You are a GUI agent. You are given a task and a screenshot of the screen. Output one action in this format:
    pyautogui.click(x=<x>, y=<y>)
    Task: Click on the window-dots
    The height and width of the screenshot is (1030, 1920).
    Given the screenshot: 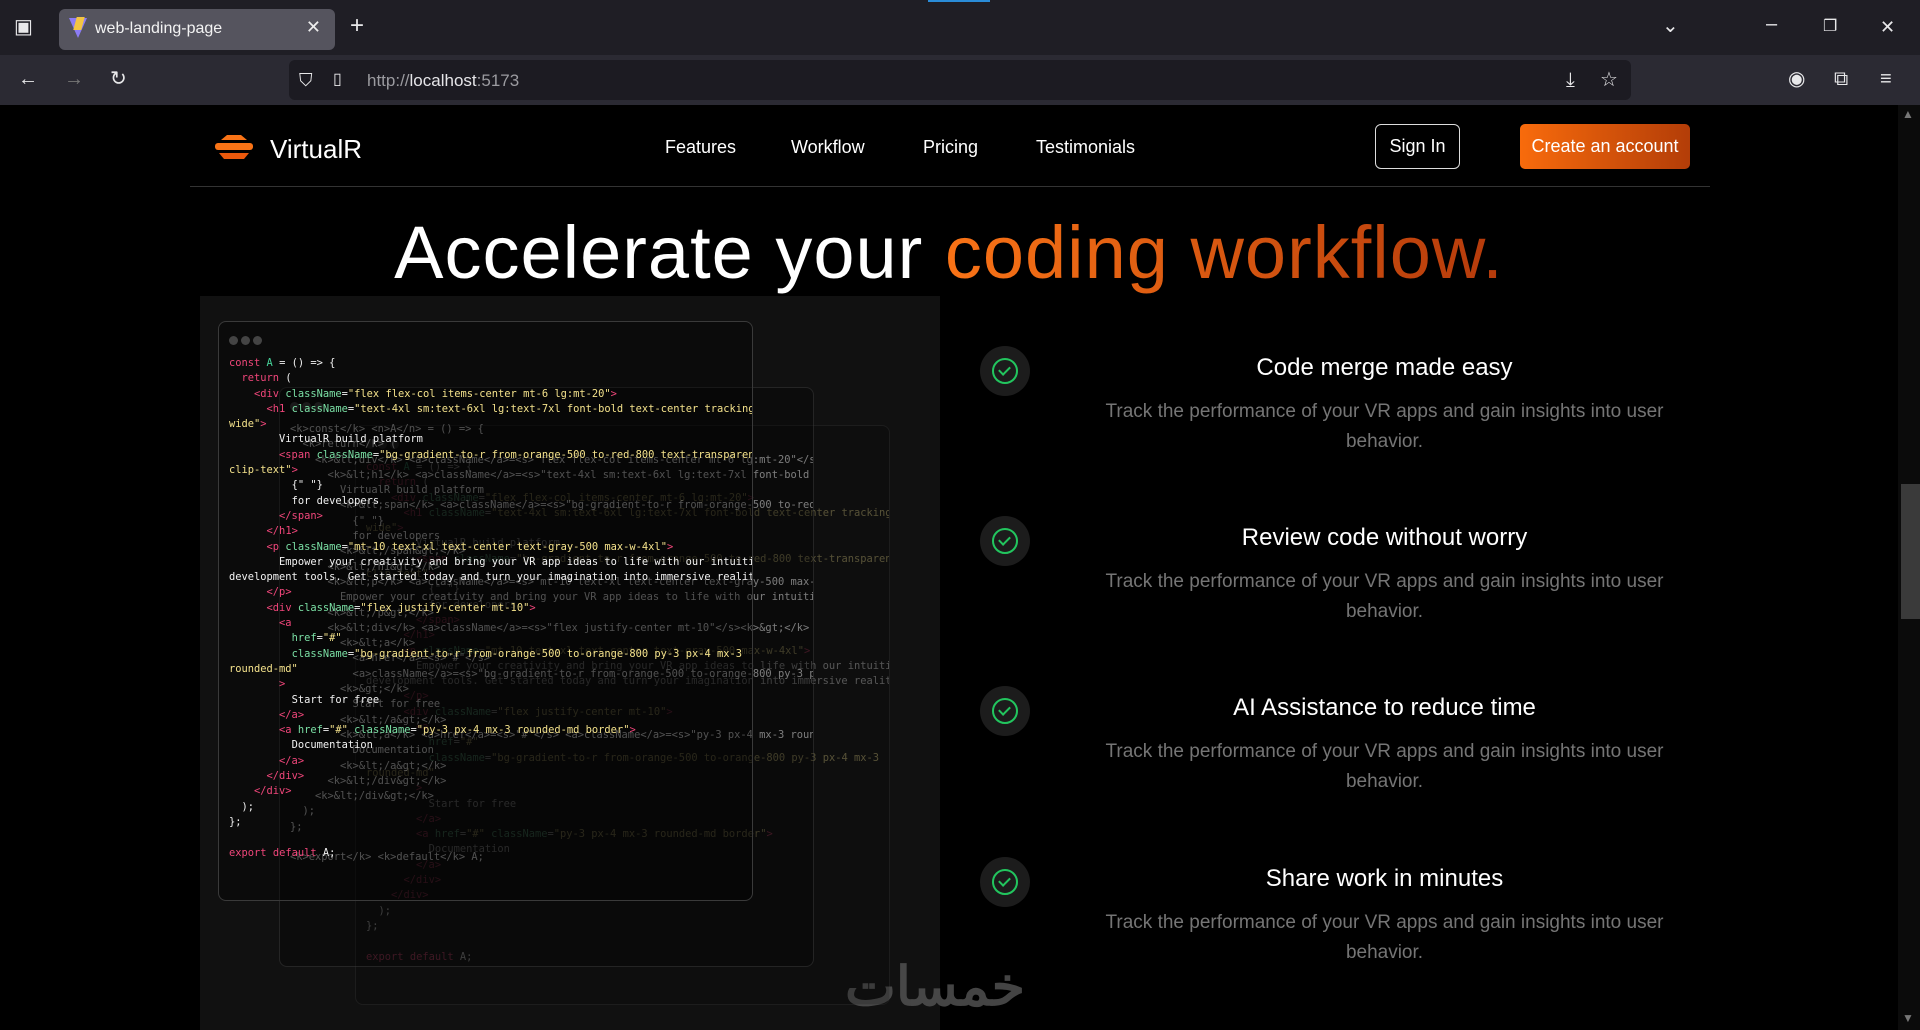 What is the action you would take?
    pyautogui.click(x=247, y=341)
    